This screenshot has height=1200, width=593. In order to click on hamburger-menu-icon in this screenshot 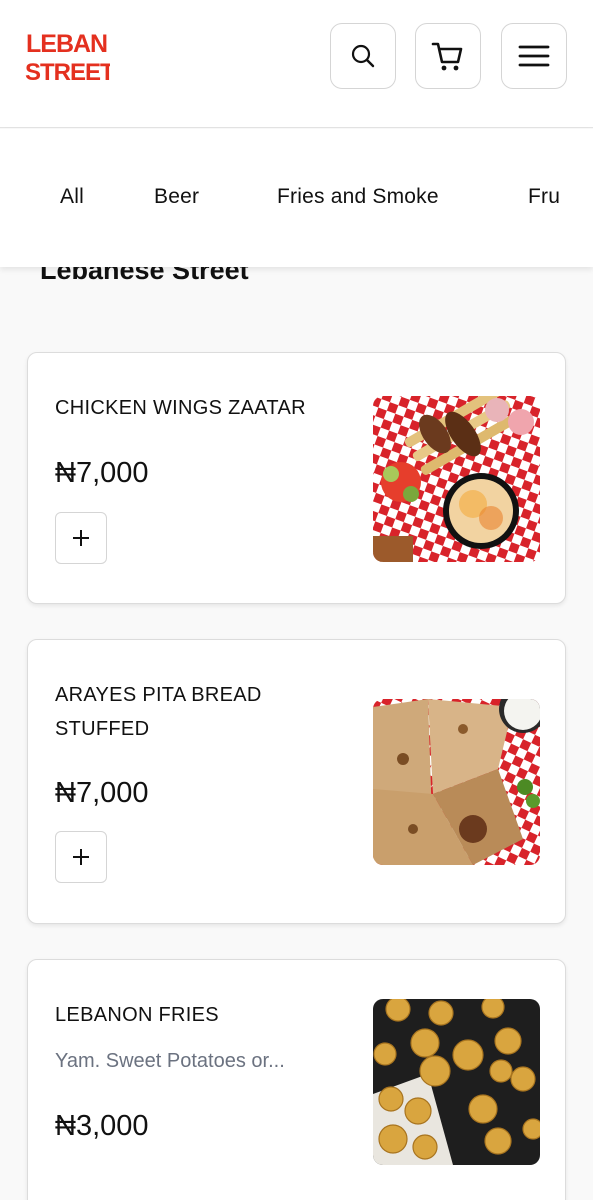, I will do `click(534, 56)`.